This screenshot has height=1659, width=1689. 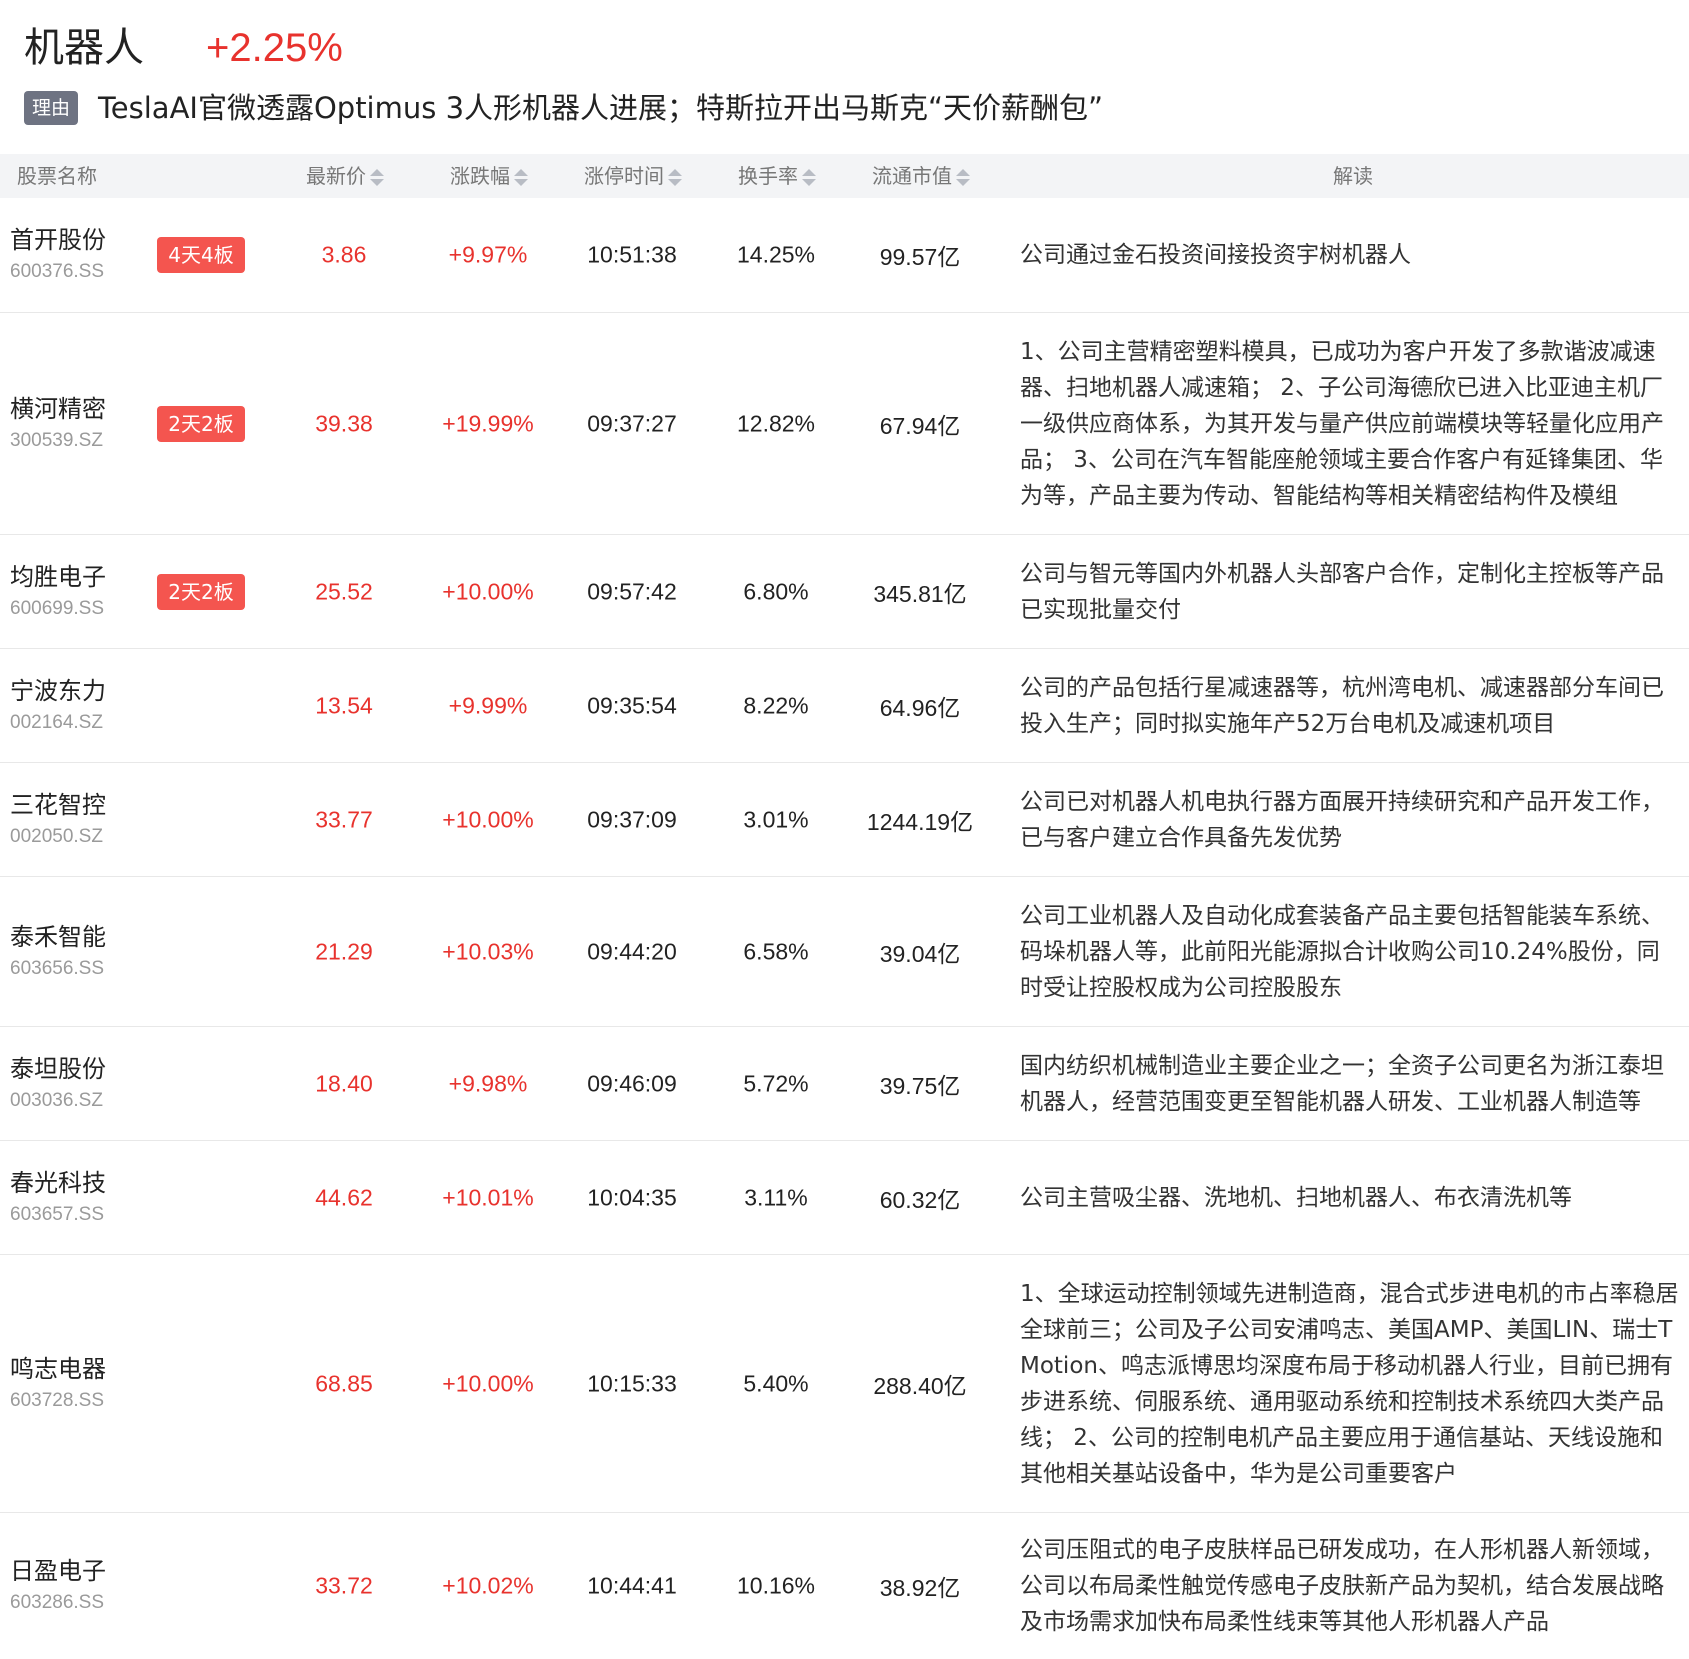 I want to click on float-market-cap: 345.81亿, so click(x=920, y=593).